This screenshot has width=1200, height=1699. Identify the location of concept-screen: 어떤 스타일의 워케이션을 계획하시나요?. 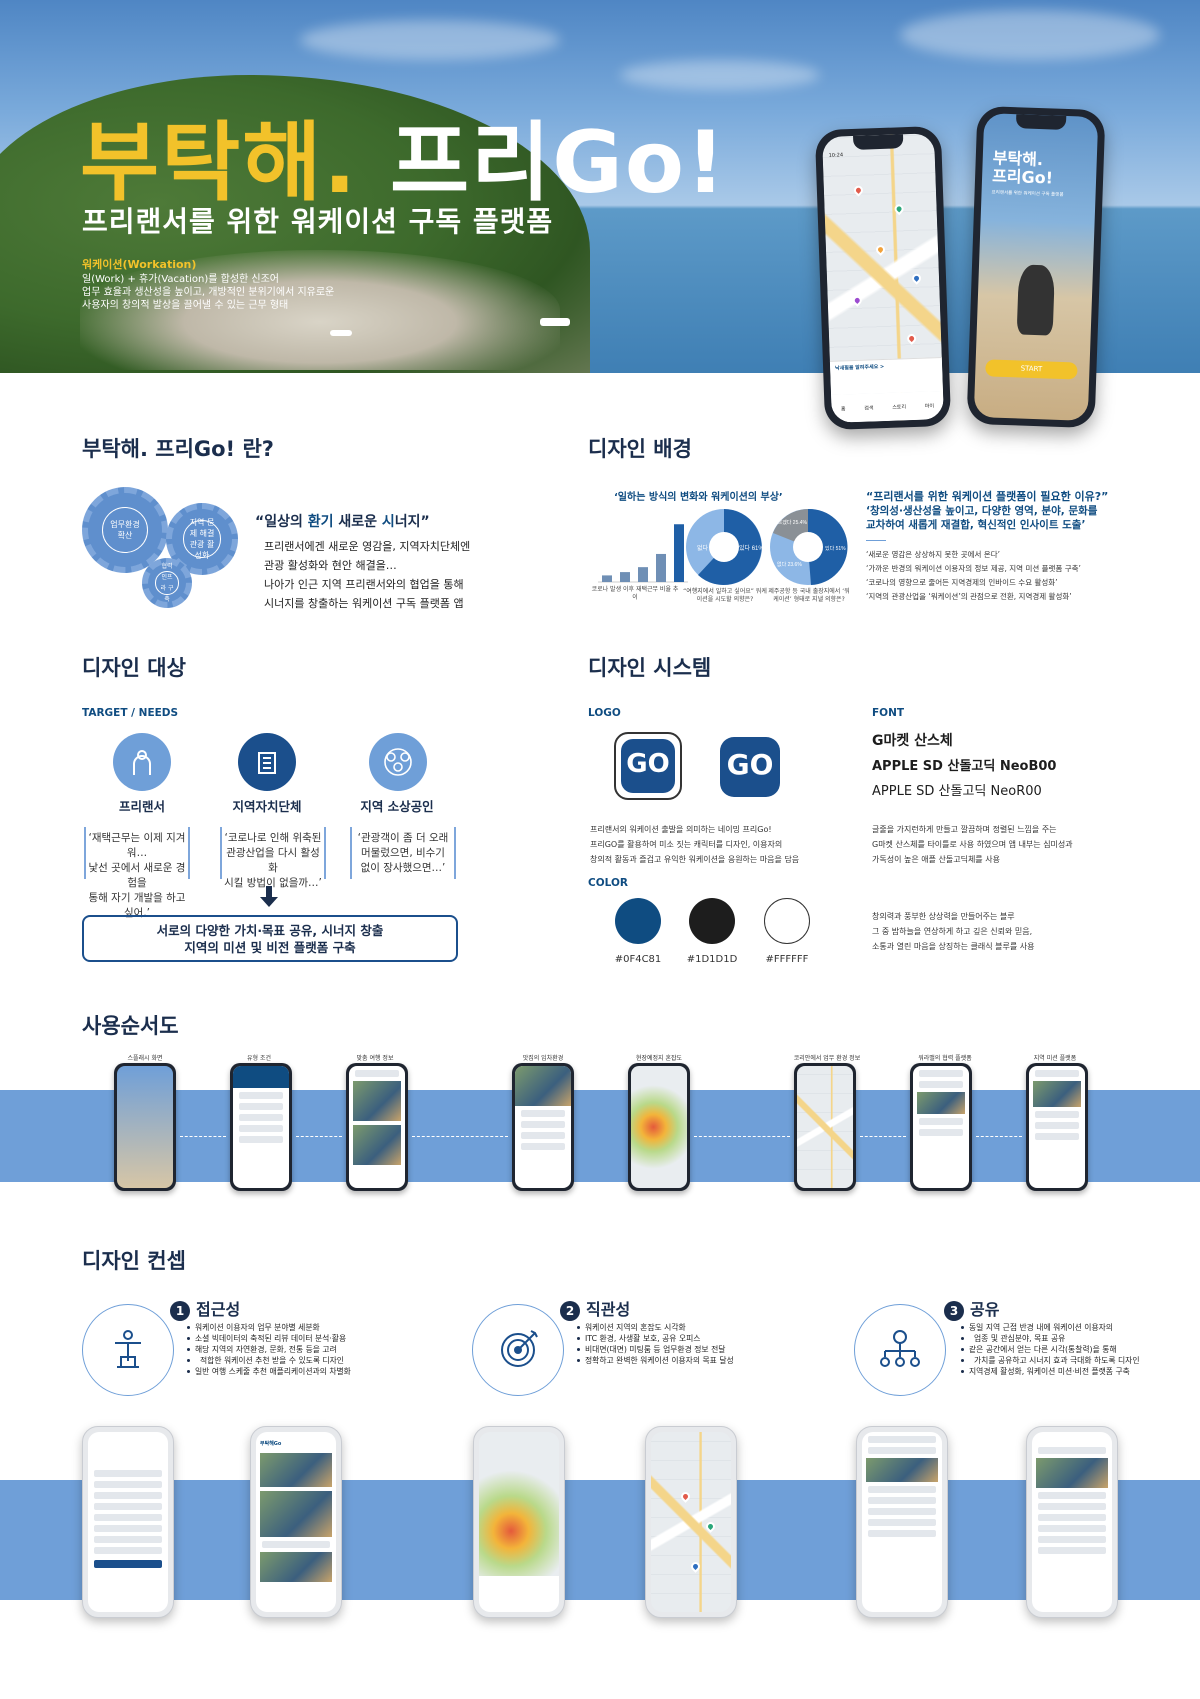
(128, 1522).